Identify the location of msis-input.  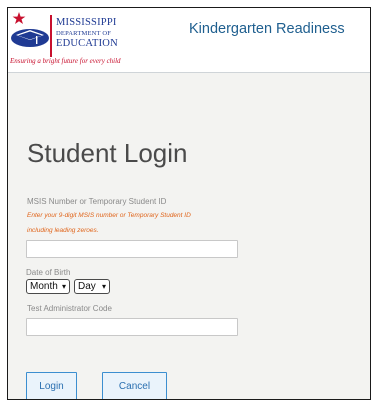
(132, 249).